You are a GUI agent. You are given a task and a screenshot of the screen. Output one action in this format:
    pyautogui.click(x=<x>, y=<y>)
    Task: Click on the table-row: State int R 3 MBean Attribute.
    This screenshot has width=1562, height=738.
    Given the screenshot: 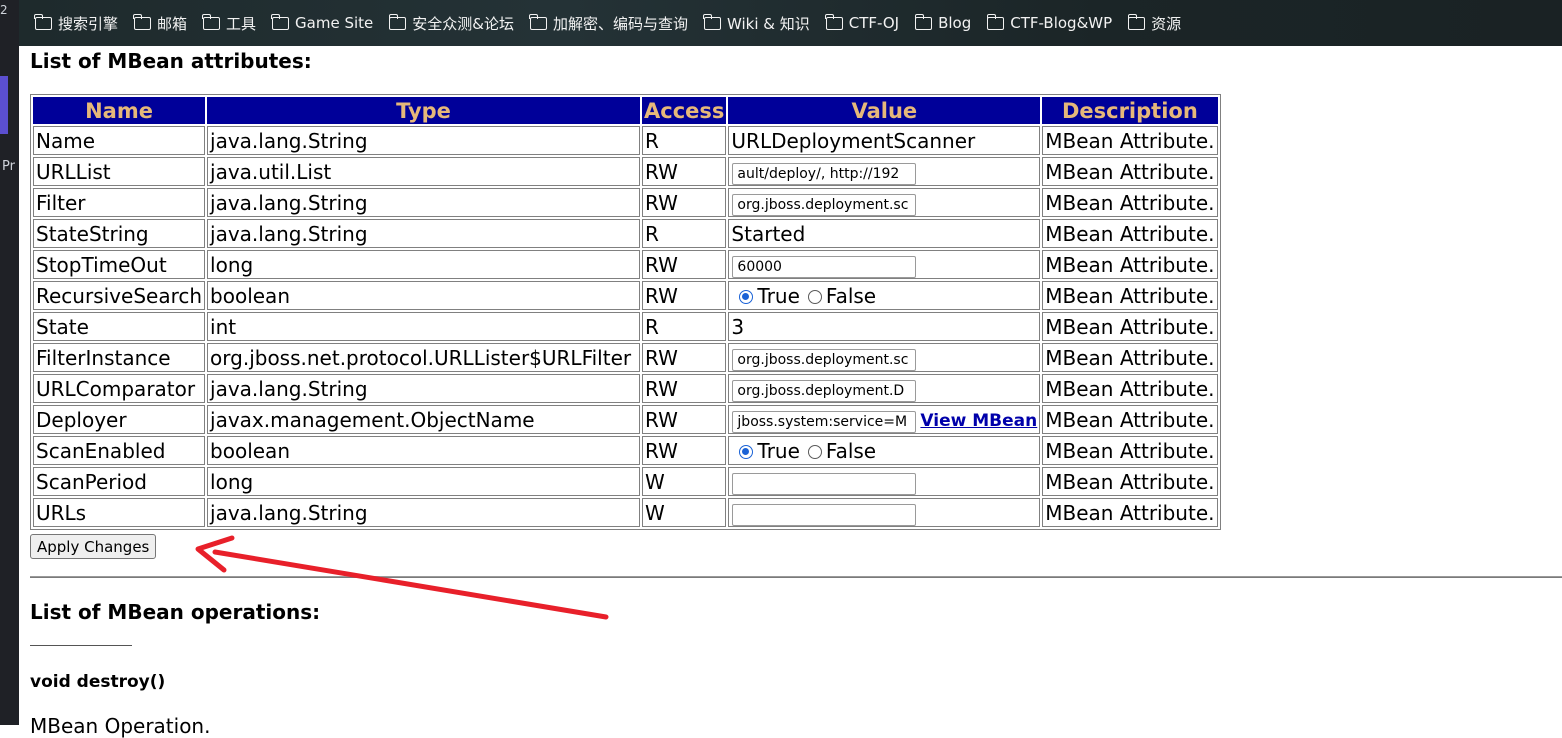 What is the action you would take?
    pyautogui.click(x=625, y=326)
    